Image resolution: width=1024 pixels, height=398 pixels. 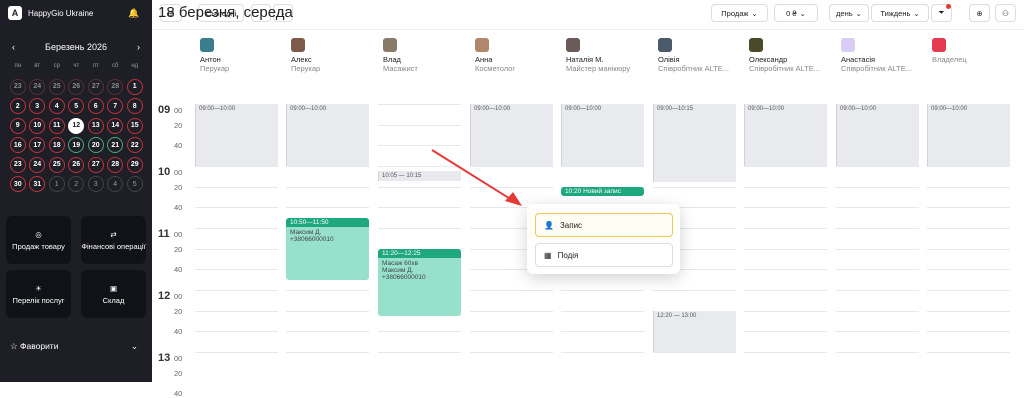 What do you see at coordinates (604, 255) in the screenshot?
I see `event-option: ▦ Подія` at bounding box center [604, 255].